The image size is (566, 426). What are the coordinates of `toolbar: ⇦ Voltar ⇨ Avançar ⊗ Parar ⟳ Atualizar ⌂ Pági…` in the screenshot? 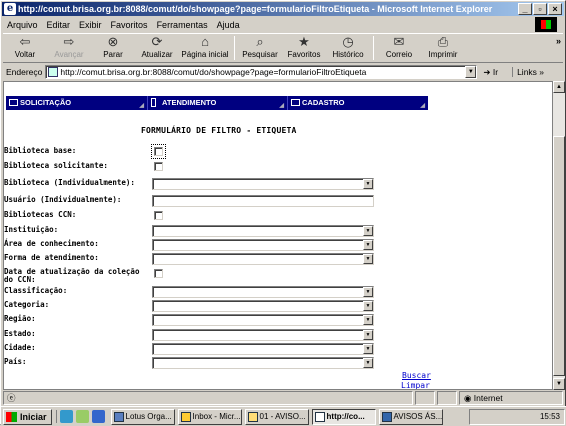 It's located at (283, 48).